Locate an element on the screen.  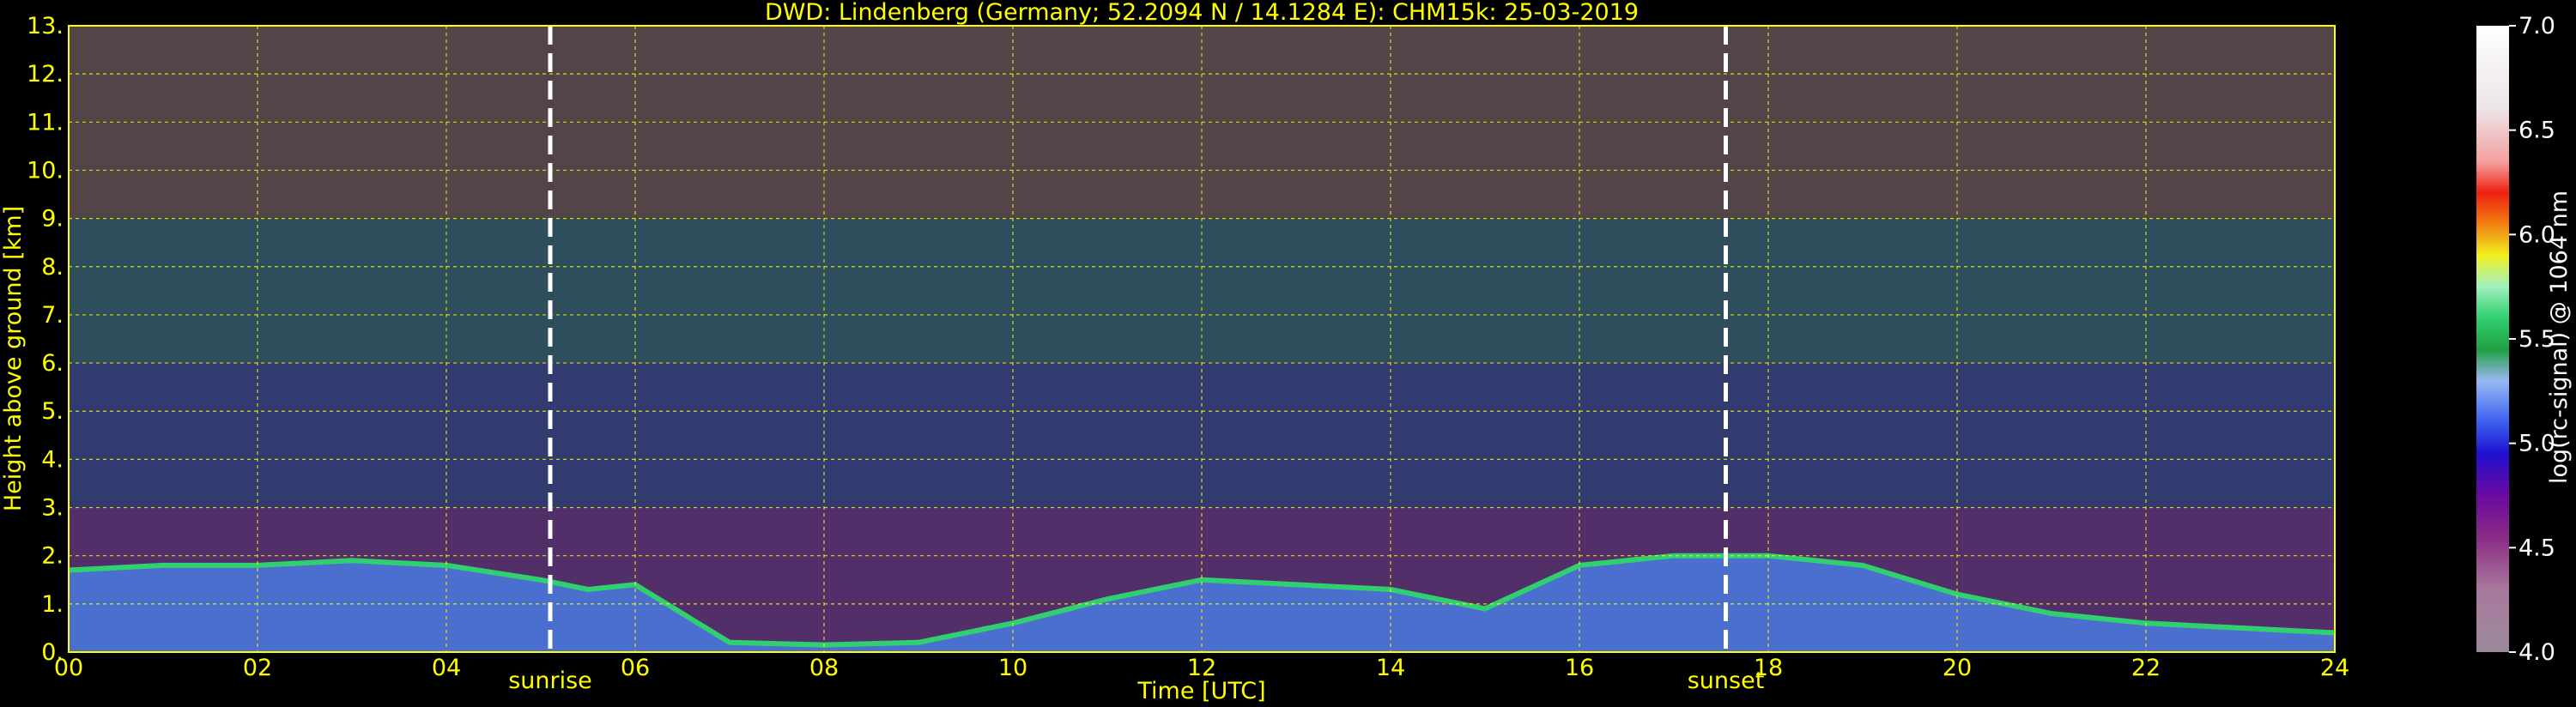
y-tick-label: 0. is located at coordinates (52, 653).